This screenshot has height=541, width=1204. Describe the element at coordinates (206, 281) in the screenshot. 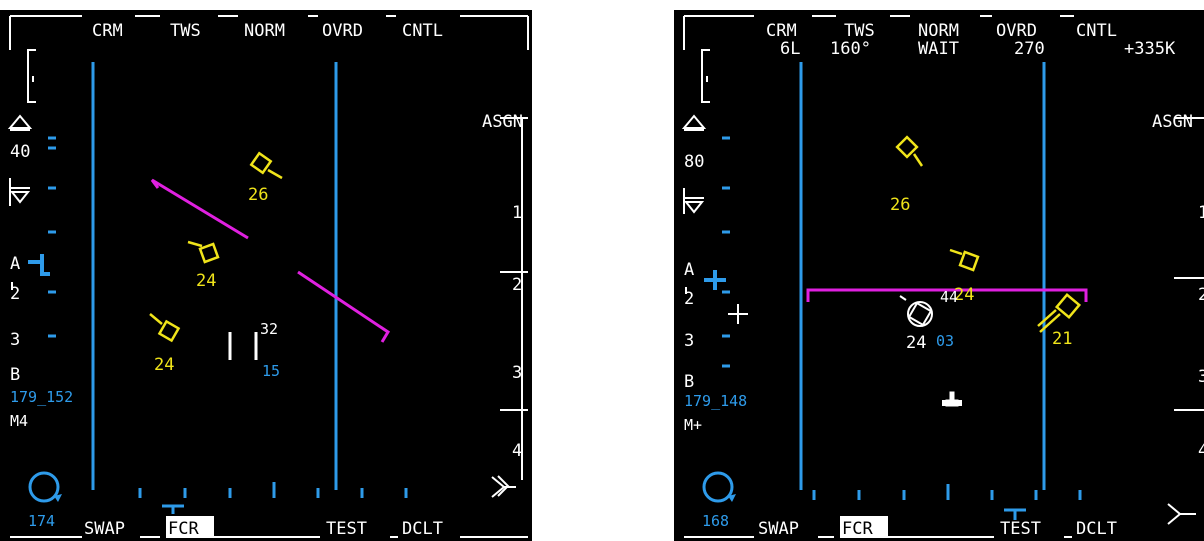

I see `track-label-24a: 24` at that location.